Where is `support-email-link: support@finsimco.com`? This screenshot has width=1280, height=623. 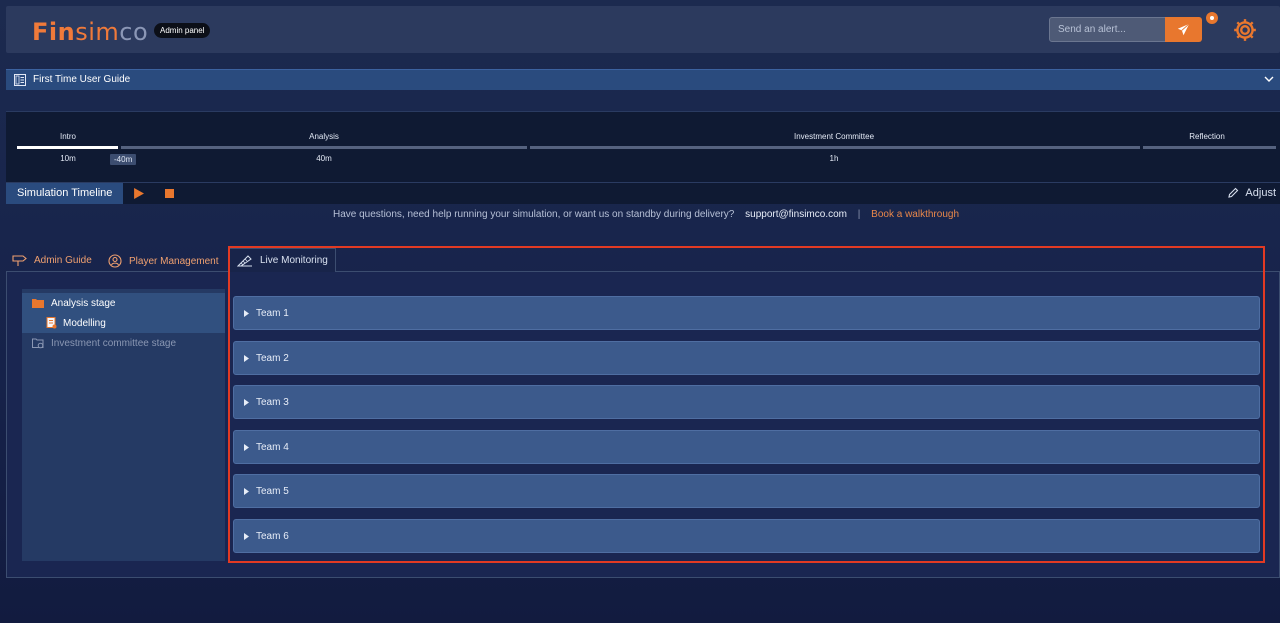
support-email-link: support@finsimco.com is located at coordinates (796, 214).